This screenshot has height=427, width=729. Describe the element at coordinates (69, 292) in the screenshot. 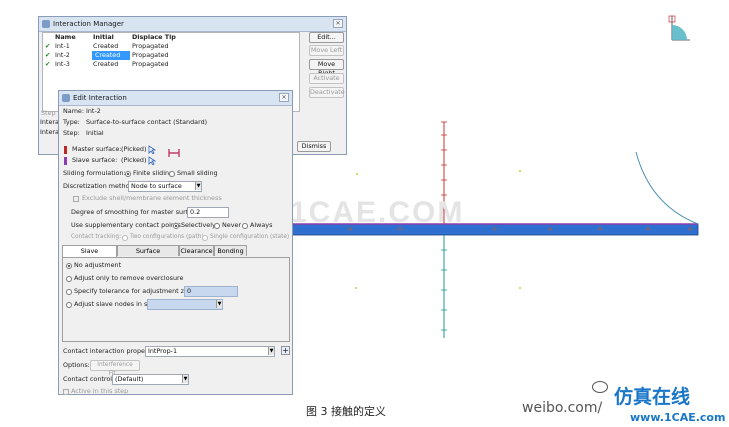

I see `tolerance-radio` at that location.